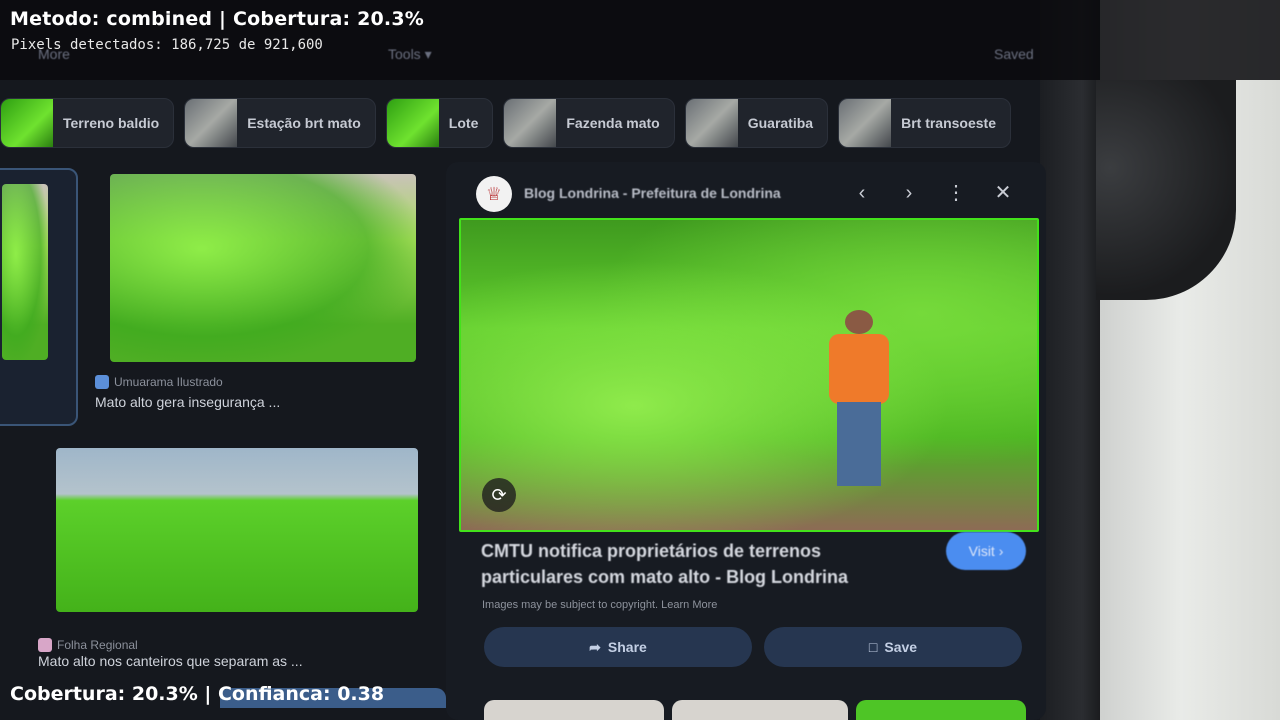  What do you see at coordinates (780, 123) in the screenshot?
I see `chip-label: Guaratiba` at bounding box center [780, 123].